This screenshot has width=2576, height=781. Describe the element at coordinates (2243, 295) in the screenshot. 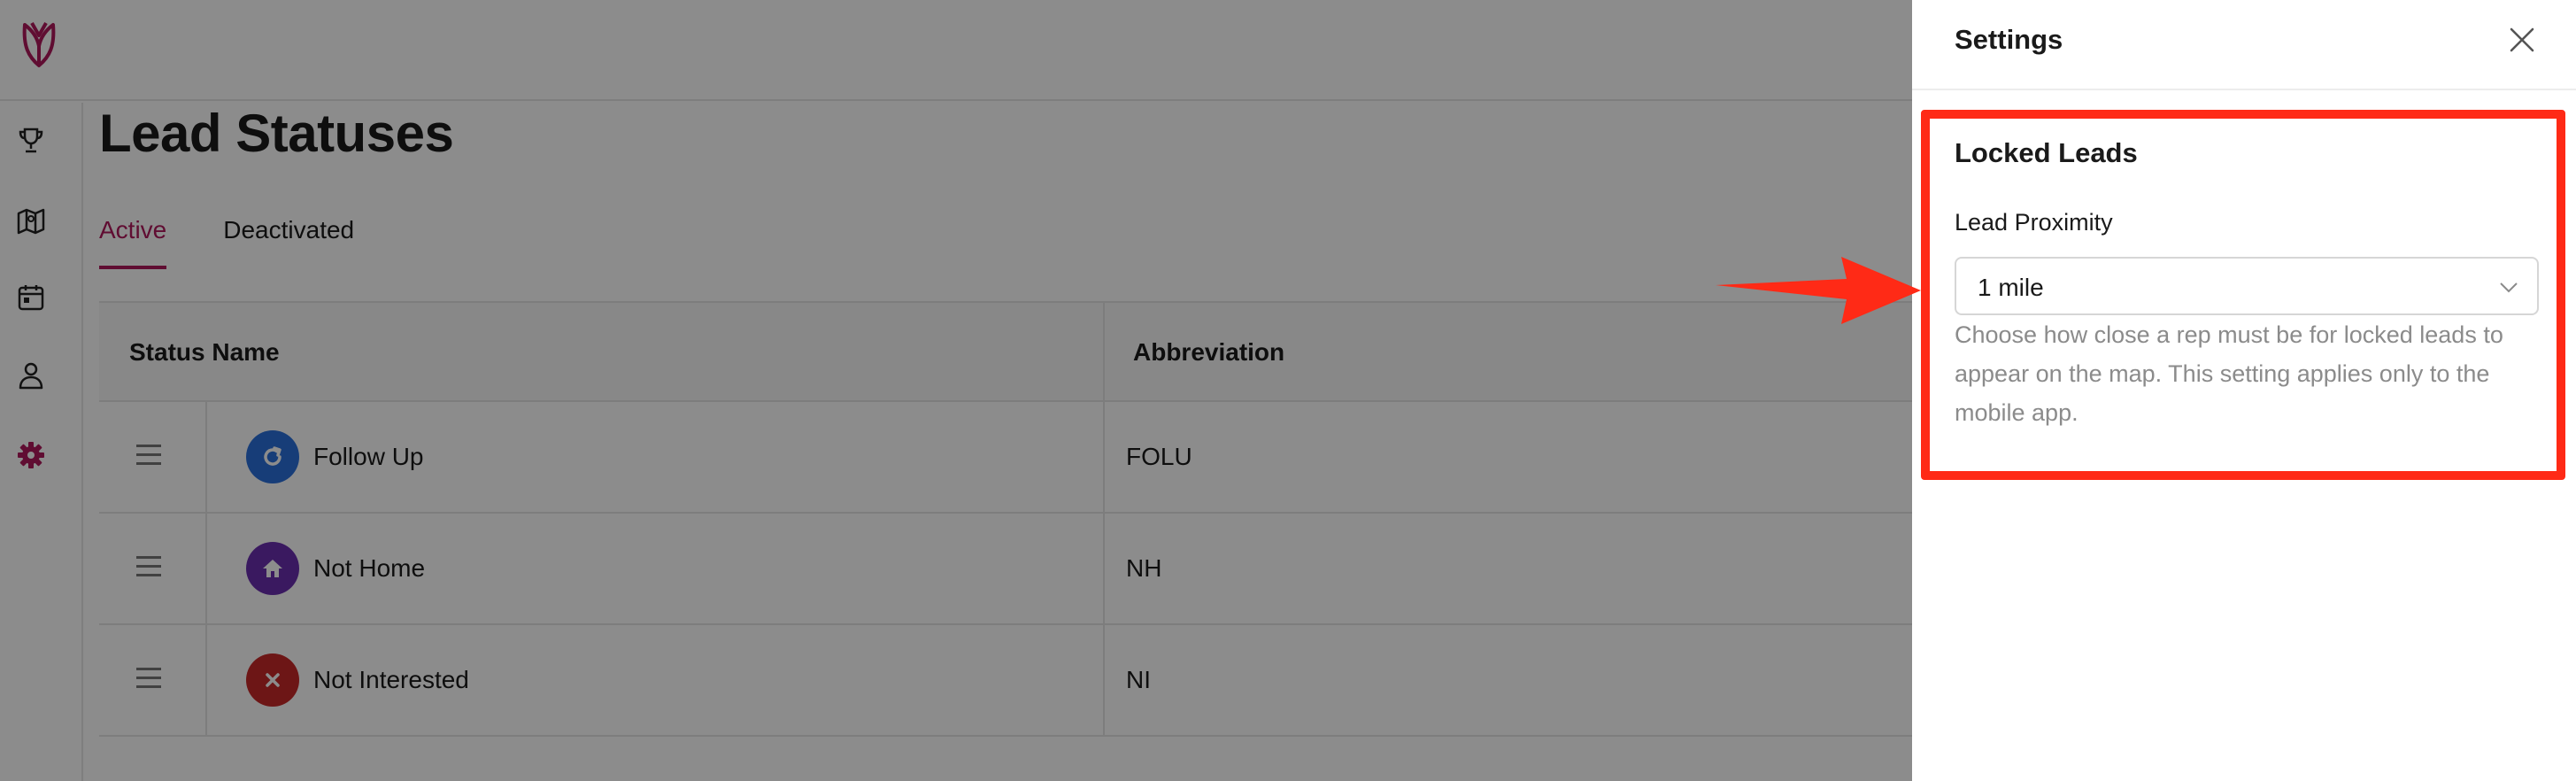

I see `annotation-highlight-box` at that location.